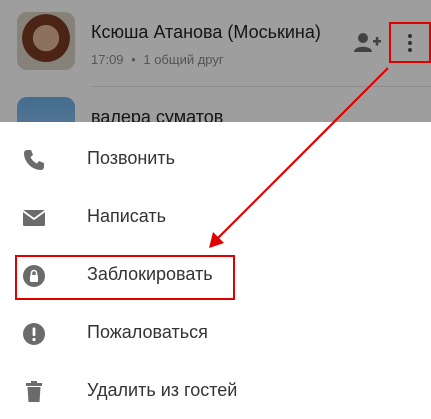 The height and width of the screenshot is (419, 431). I want to click on menu-item-label: Написать, so click(127, 216).